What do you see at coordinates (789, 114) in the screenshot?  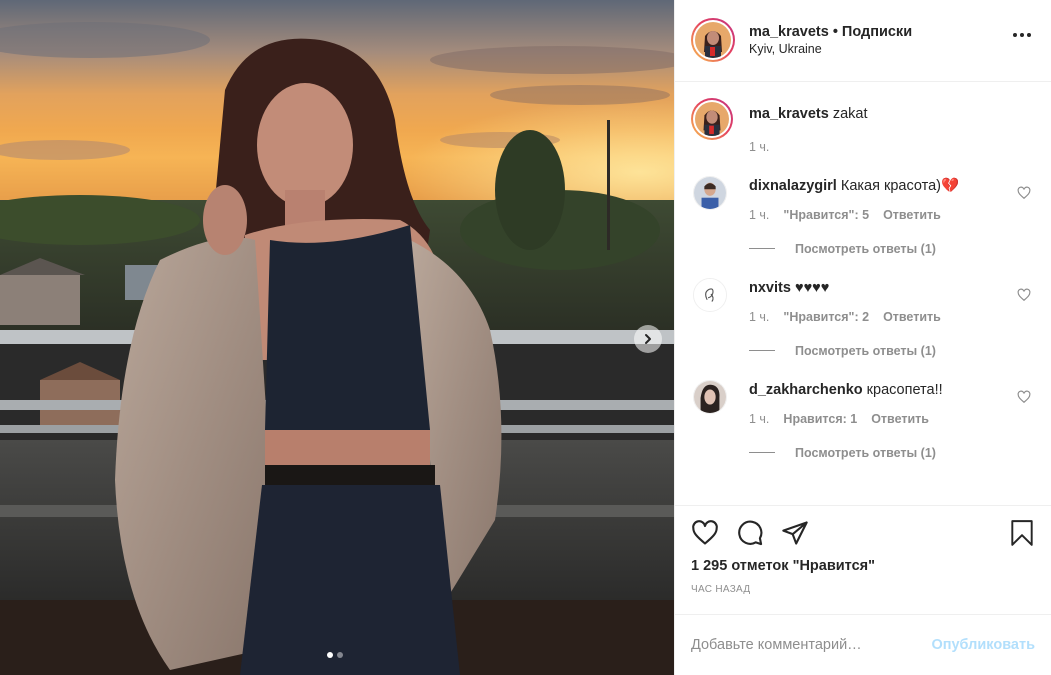 I see `caption-username: ma_kravets` at bounding box center [789, 114].